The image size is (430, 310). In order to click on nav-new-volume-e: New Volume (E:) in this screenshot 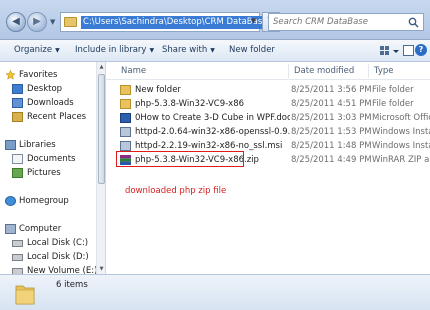, I will do `click(48, 269)`.